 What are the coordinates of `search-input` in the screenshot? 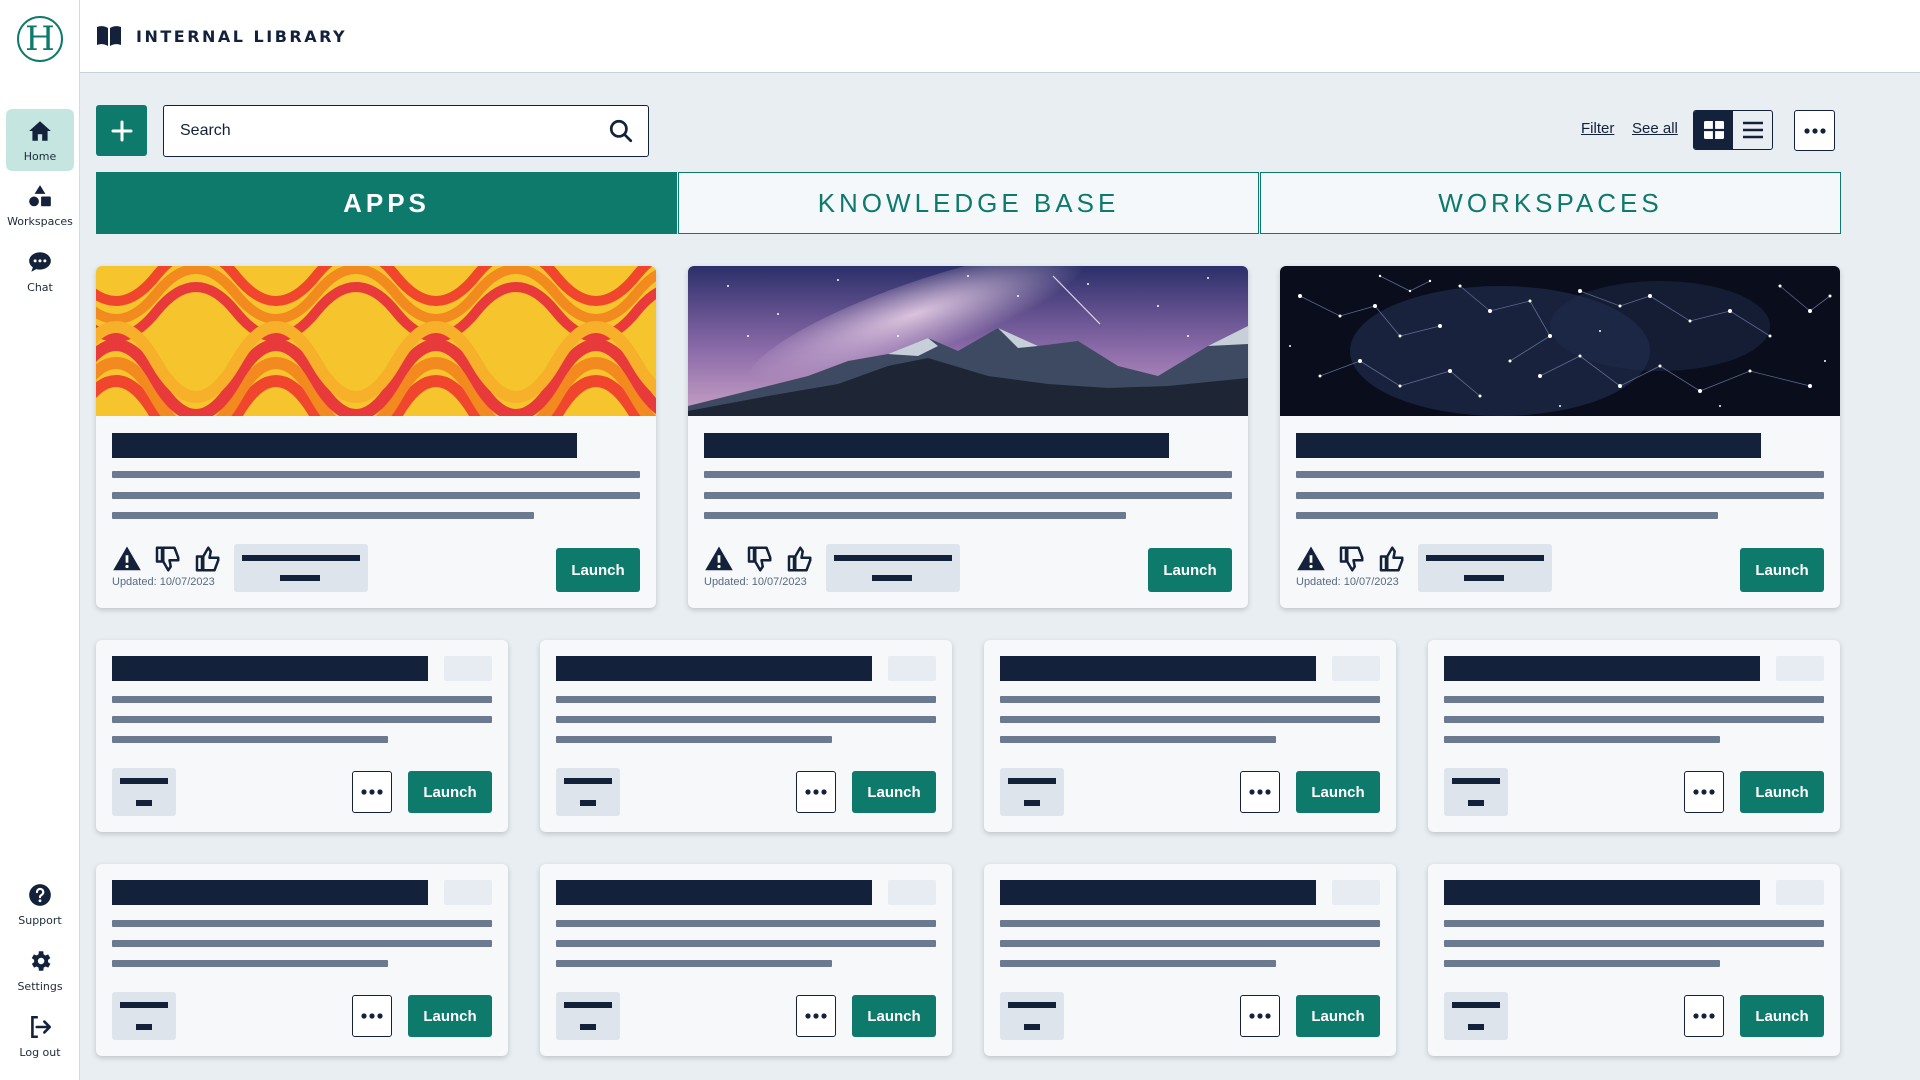 It's located at (394, 131).